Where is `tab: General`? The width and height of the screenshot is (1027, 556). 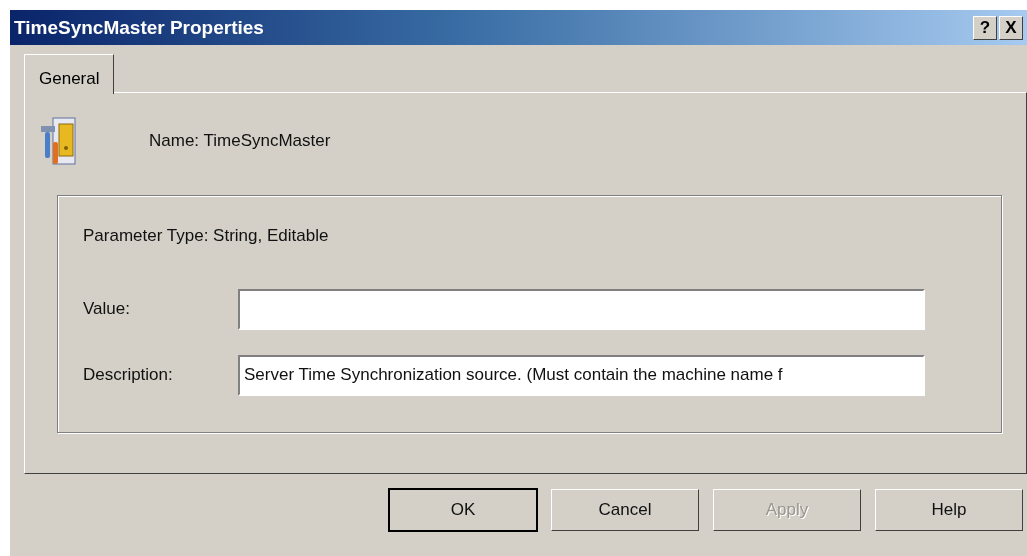 tab: General is located at coordinates (69, 74).